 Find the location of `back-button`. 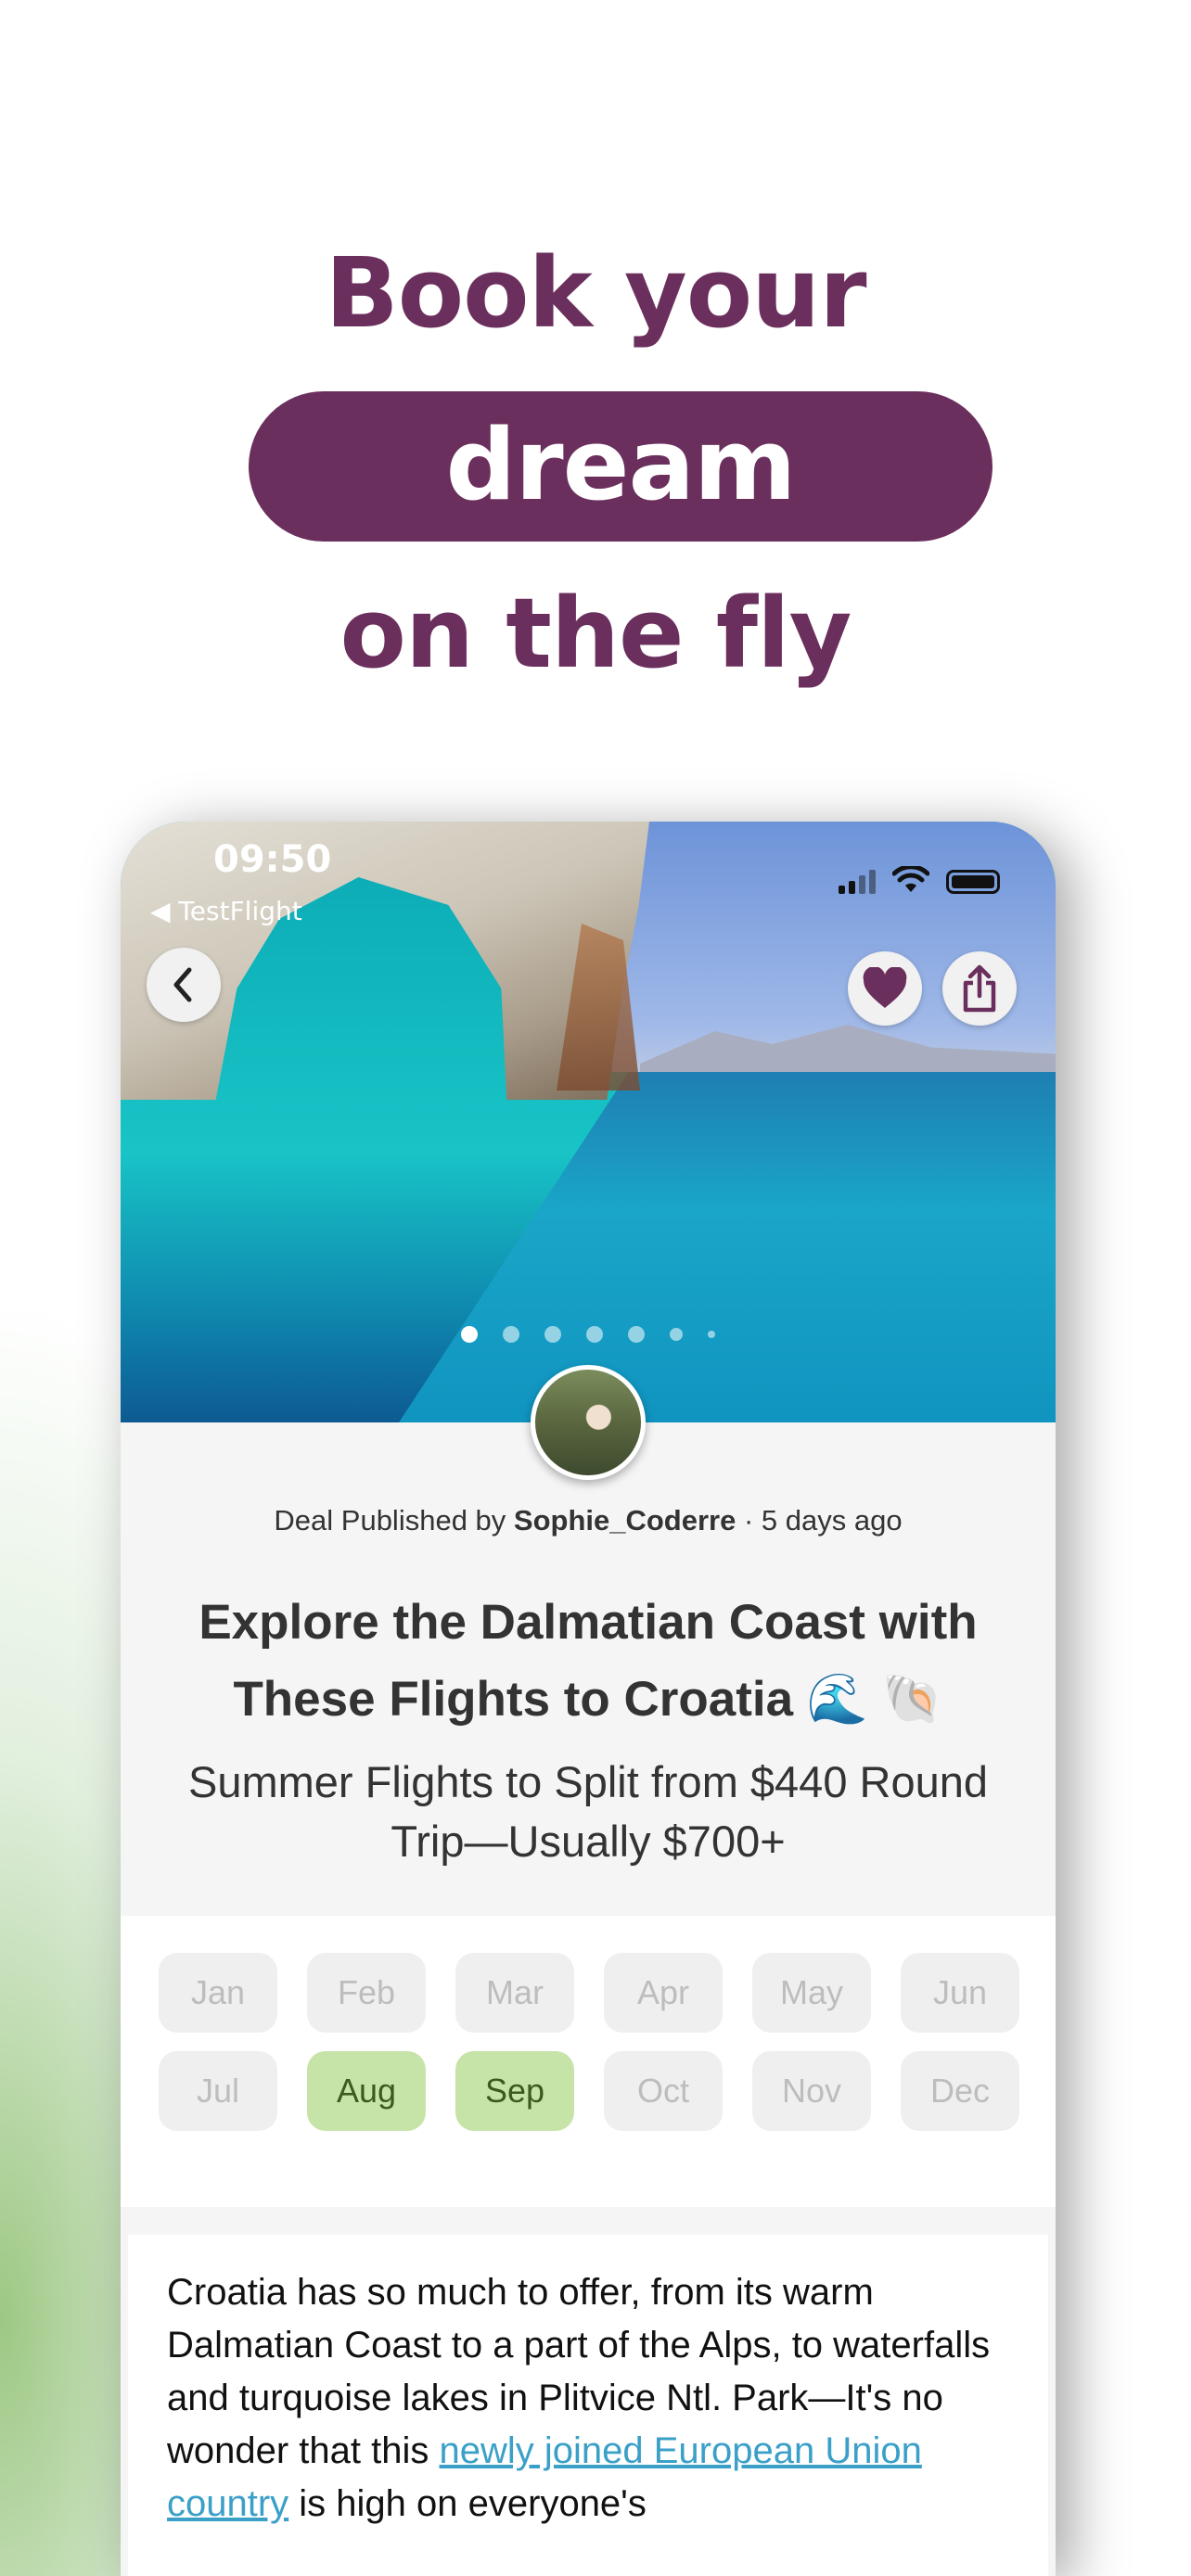

back-button is located at coordinates (184, 985).